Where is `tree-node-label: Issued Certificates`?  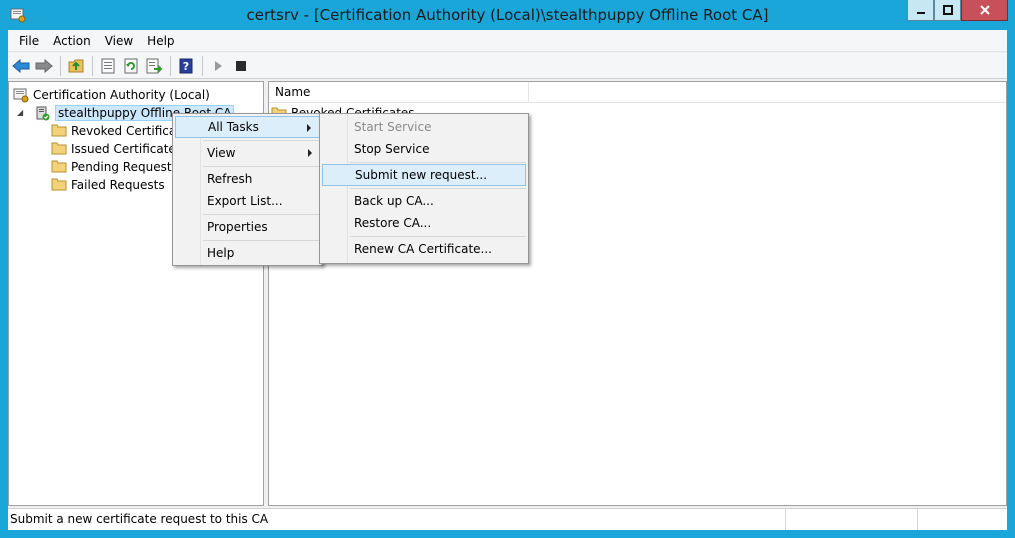 tree-node-label: Issued Certificates is located at coordinates (127, 149).